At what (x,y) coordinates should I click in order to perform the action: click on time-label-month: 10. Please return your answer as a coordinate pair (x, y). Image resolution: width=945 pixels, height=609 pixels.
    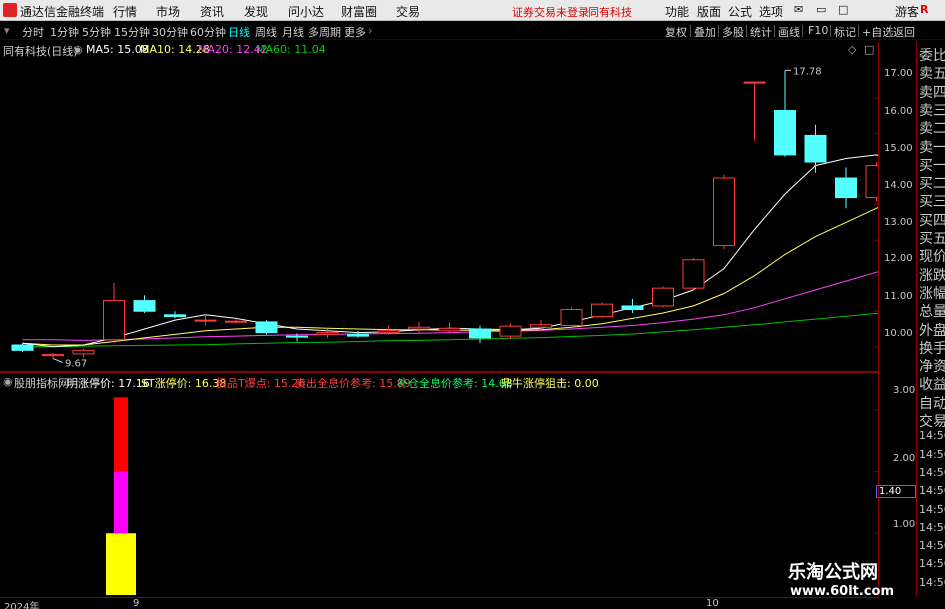
    Looking at the image, I should click on (712, 603).